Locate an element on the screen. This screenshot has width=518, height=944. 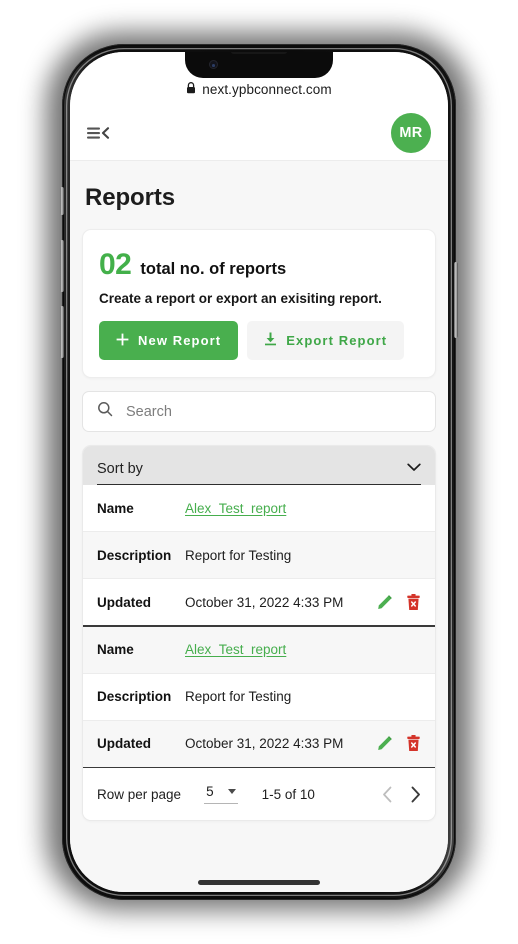
page-title: Reports is located at coordinates (130, 197).